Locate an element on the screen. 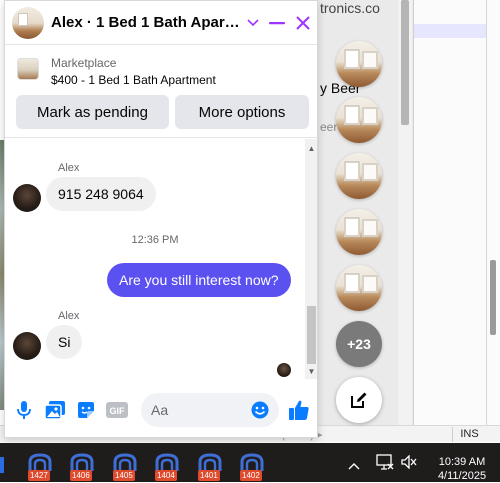 Image resolution: width=500 pixels, height=483 pixels. new-message-button is located at coordinates (359, 400).